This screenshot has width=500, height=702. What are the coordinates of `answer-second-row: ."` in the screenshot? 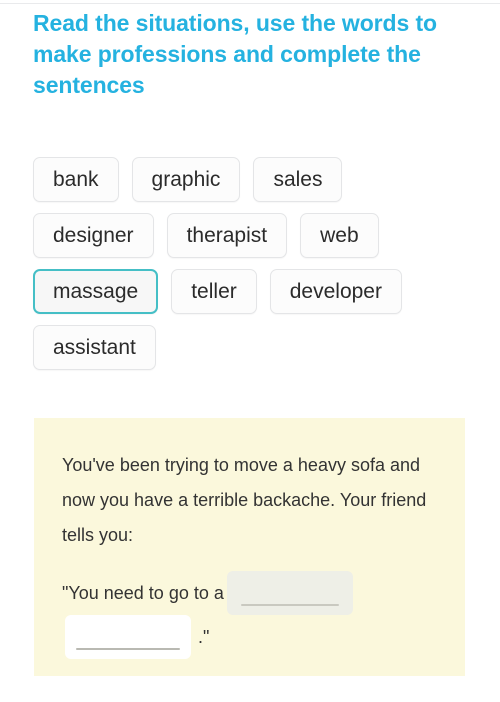 It's located at (249, 637).